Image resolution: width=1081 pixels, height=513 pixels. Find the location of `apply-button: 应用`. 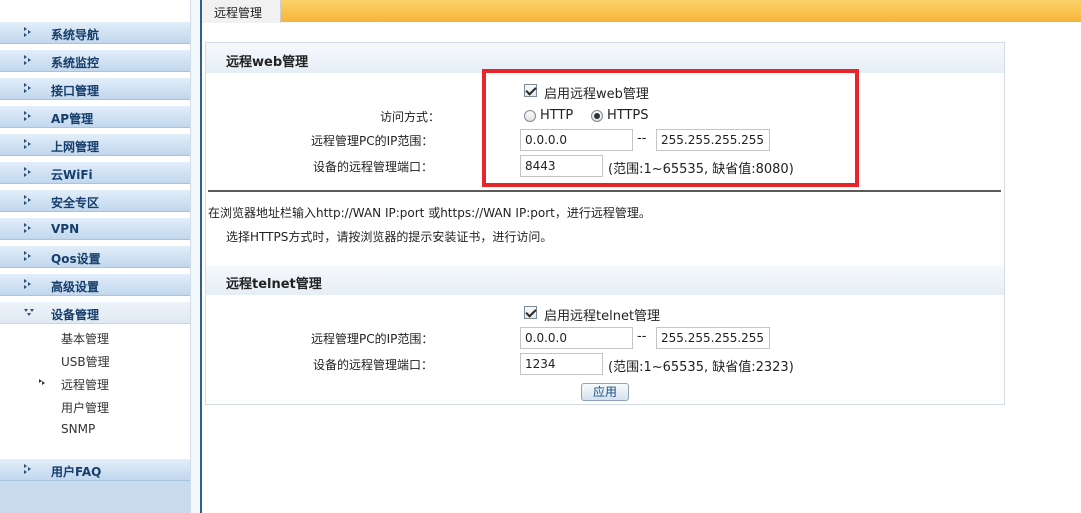

apply-button: 应用 is located at coordinates (605, 392).